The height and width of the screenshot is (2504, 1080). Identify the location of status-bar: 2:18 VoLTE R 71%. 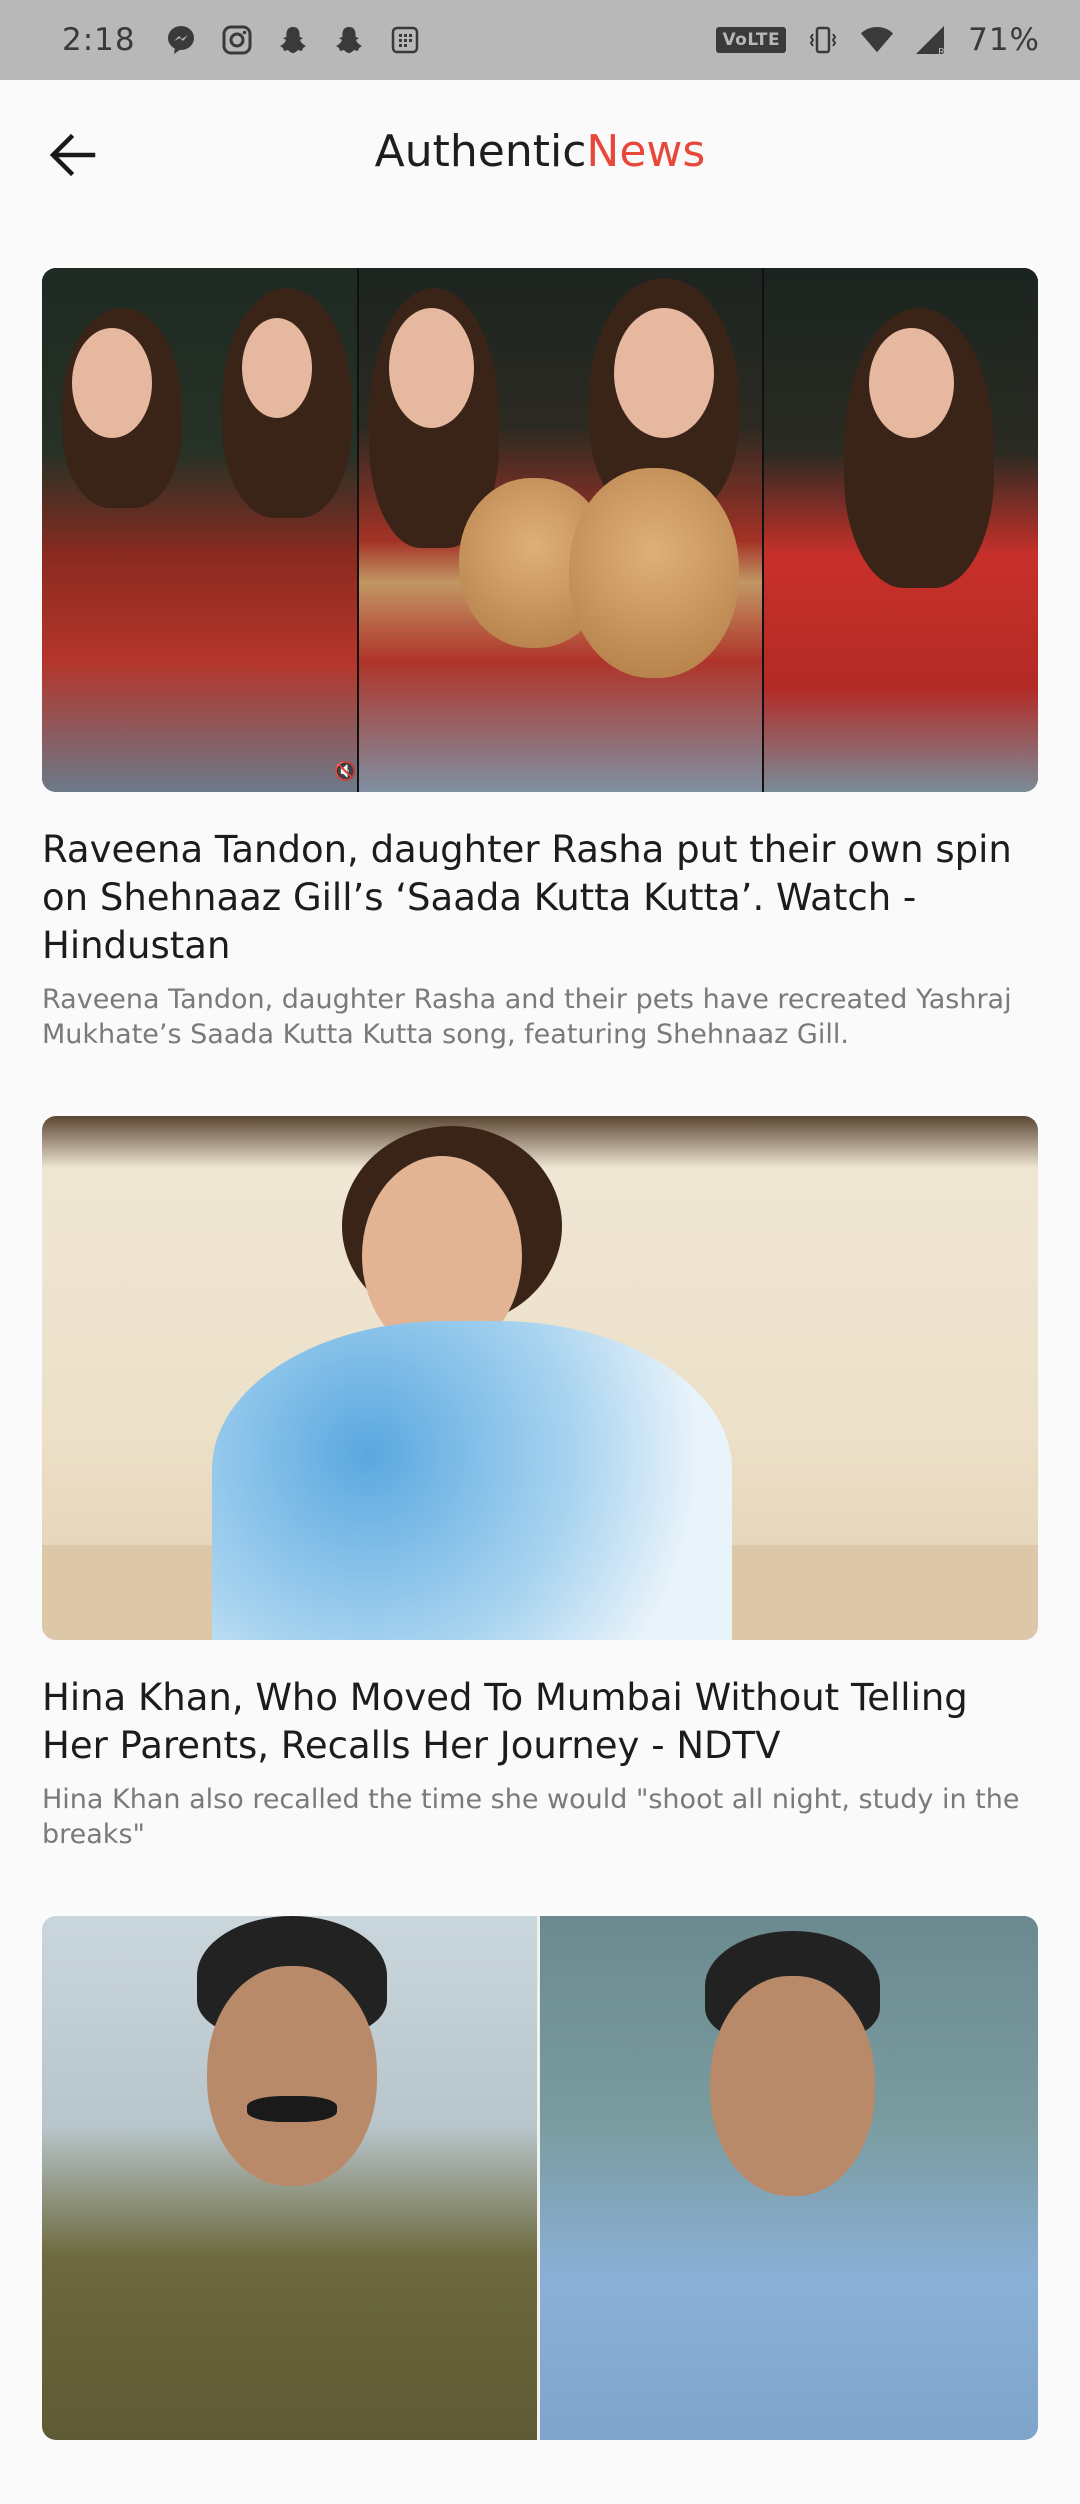
(540, 40).